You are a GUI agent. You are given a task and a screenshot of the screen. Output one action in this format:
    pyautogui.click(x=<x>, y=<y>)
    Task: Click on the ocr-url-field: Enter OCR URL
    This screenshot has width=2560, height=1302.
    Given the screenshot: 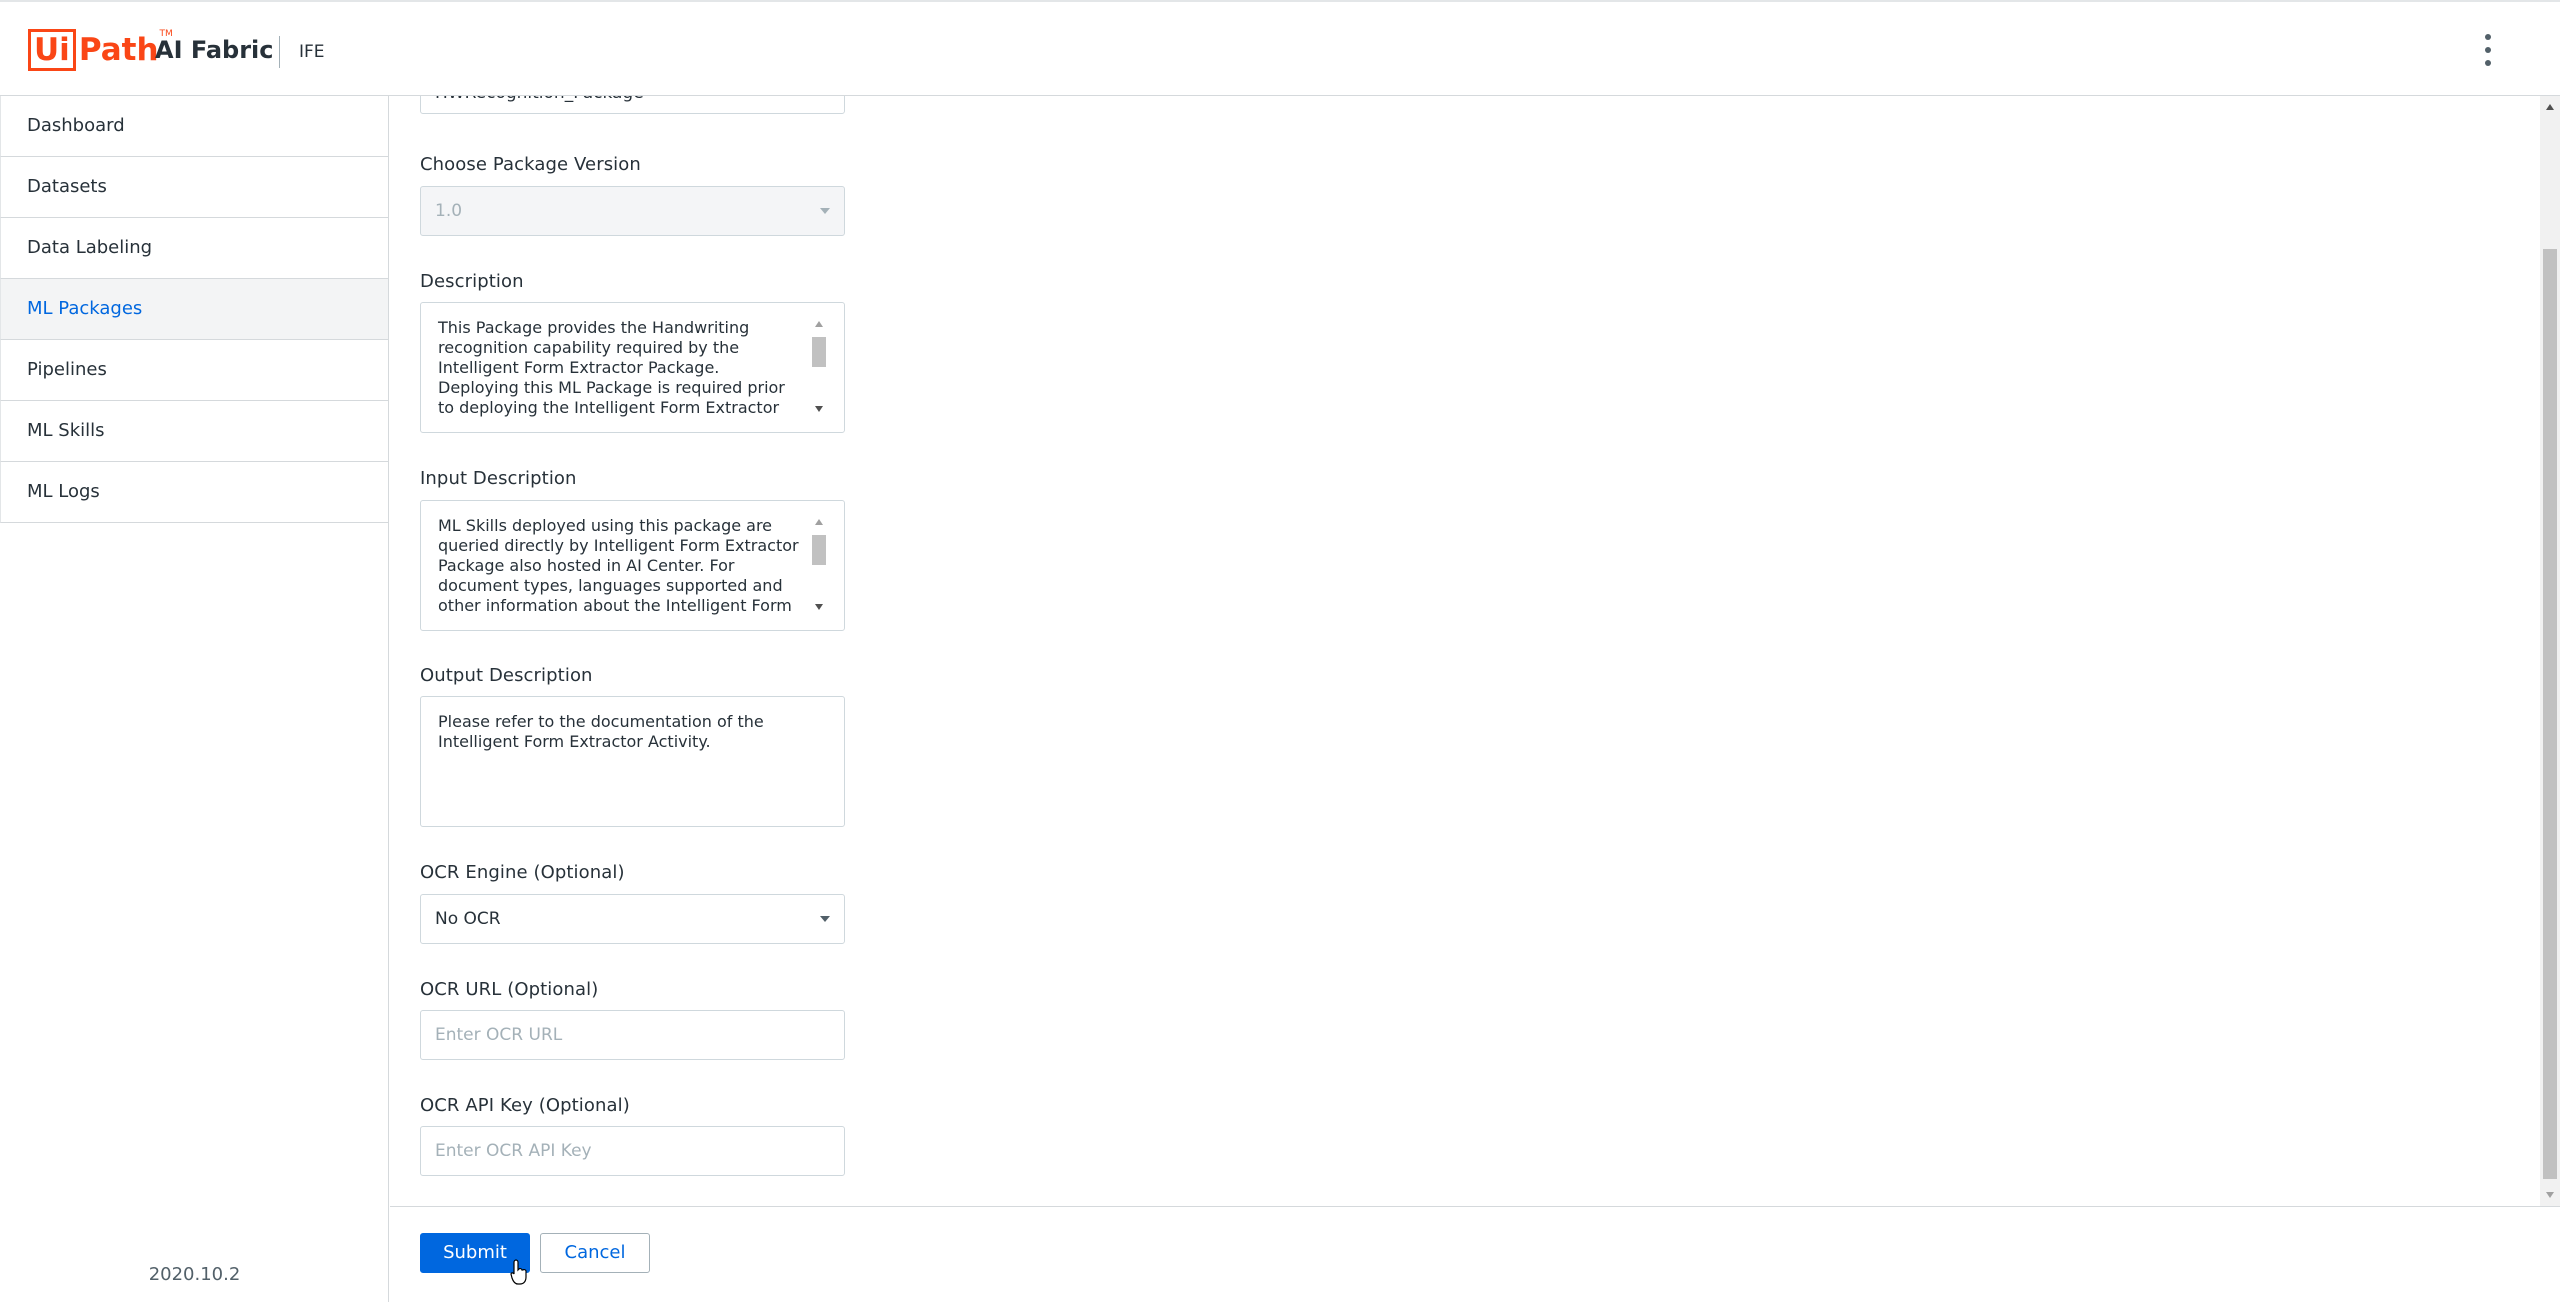 What is the action you would take?
    pyautogui.click(x=632, y=1035)
    